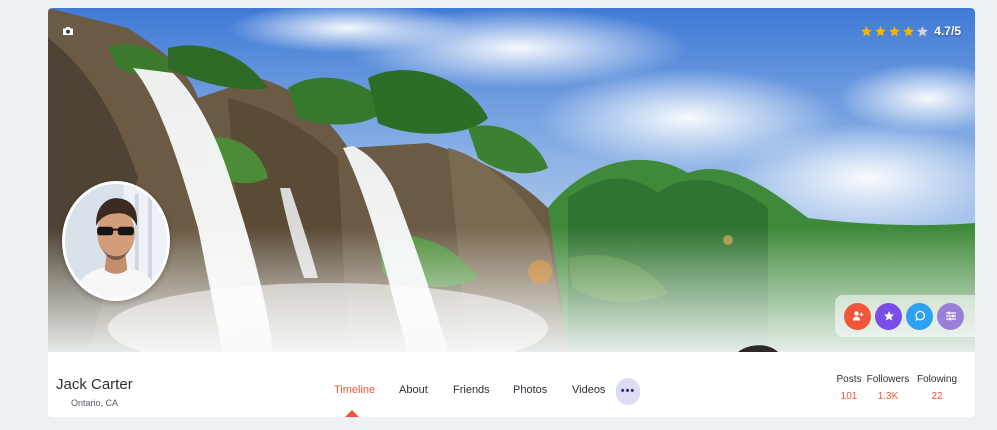 The width and height of the screenshot is (997, 430). I want to click on stat-posts: Posts 101, so click(849, 388).